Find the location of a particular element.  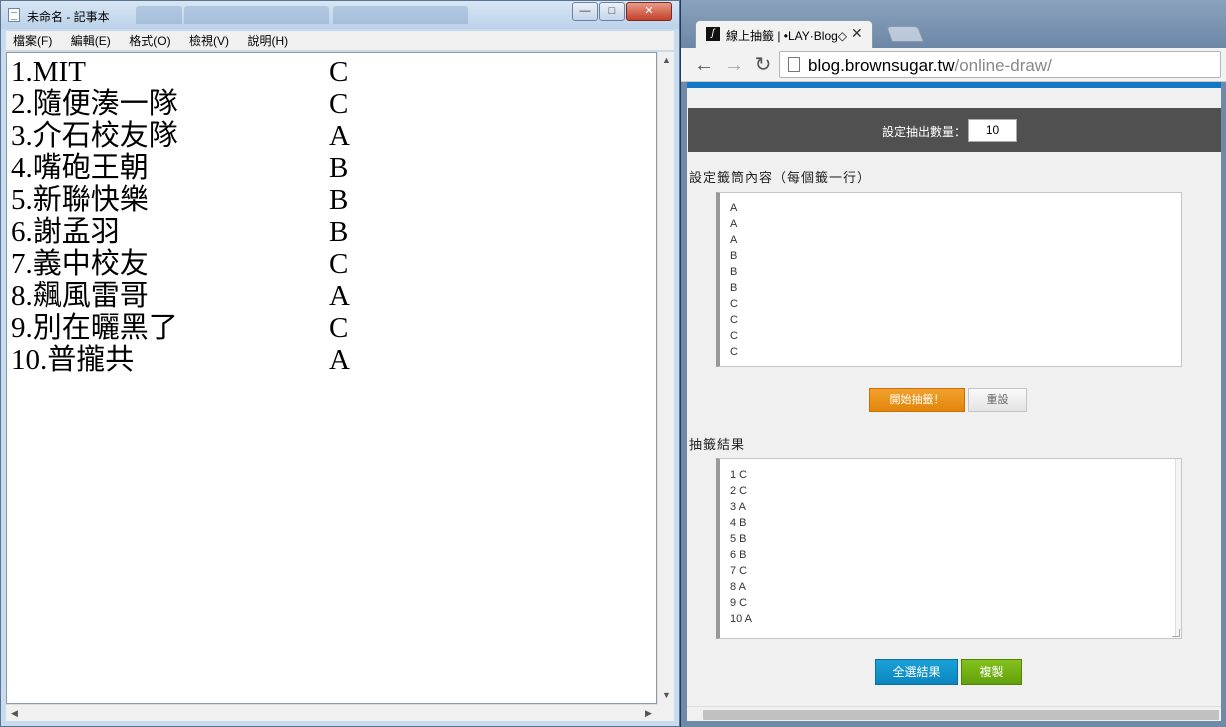

start-draw-button: 開始抽籤！ is located at coordinates (917, 400).